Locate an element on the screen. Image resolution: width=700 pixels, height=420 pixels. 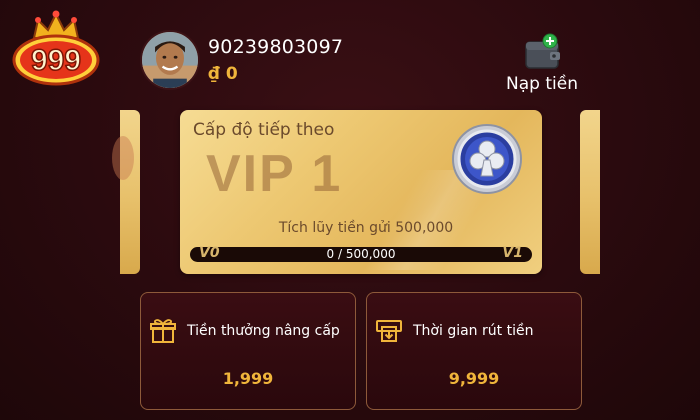
balance-amount: 0 is located at coordinates (231, 74).